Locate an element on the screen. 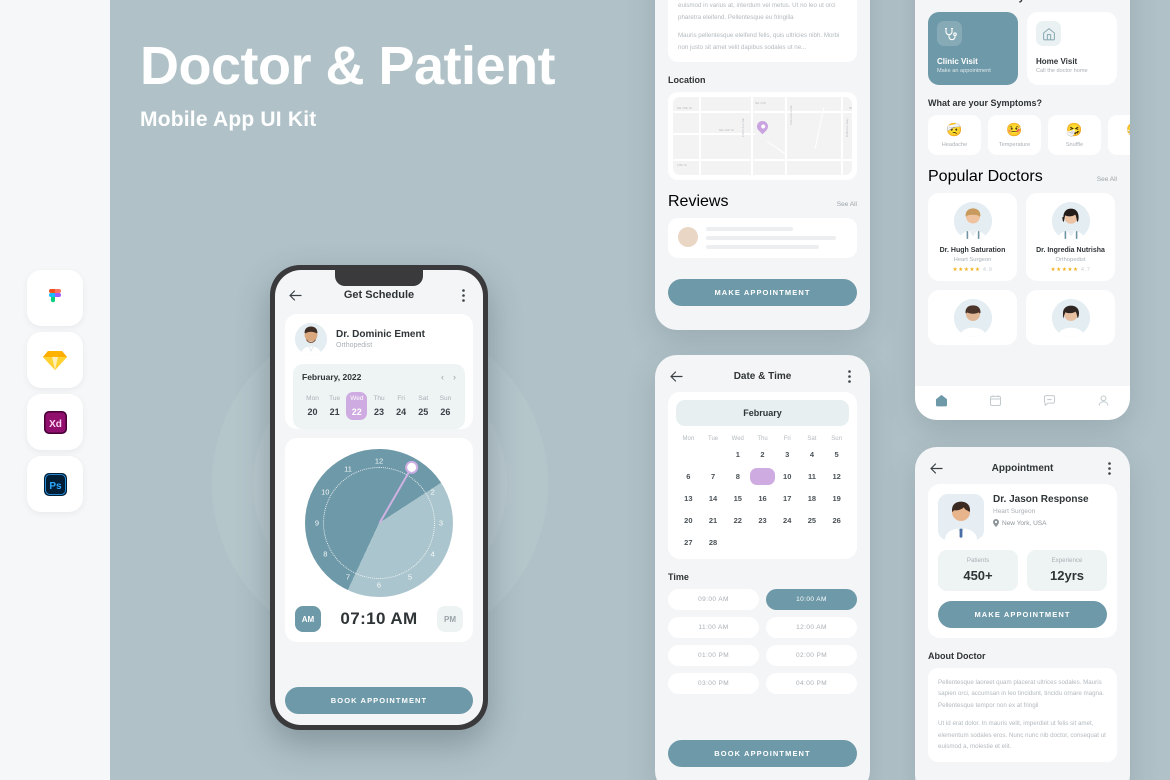 The height and width of the screenshot is (780, 1170). week-day-23: Thu 23 is located at coordinates (378, 406).